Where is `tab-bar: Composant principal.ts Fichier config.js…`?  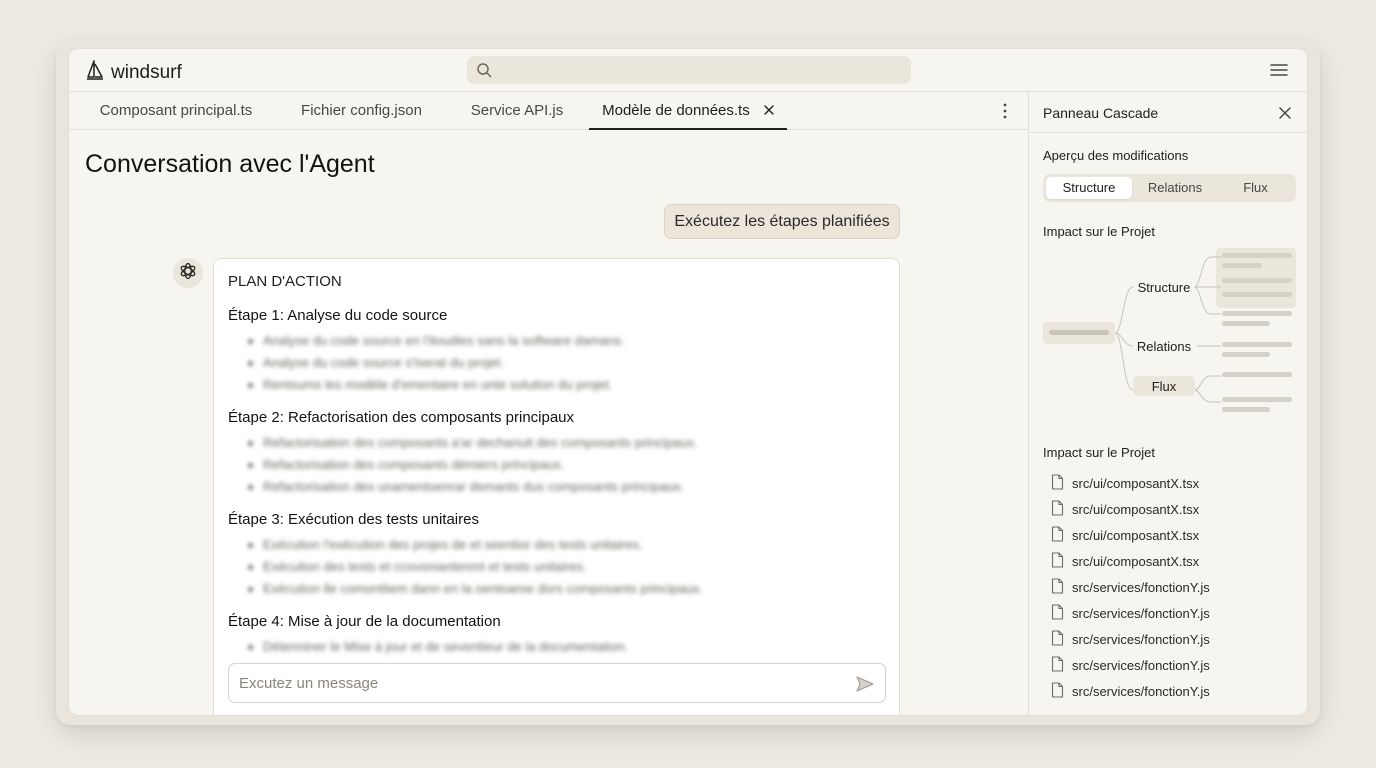
tab-bar: Composant principal.ts Fichier config.js… is located at coordinates (548, 111).